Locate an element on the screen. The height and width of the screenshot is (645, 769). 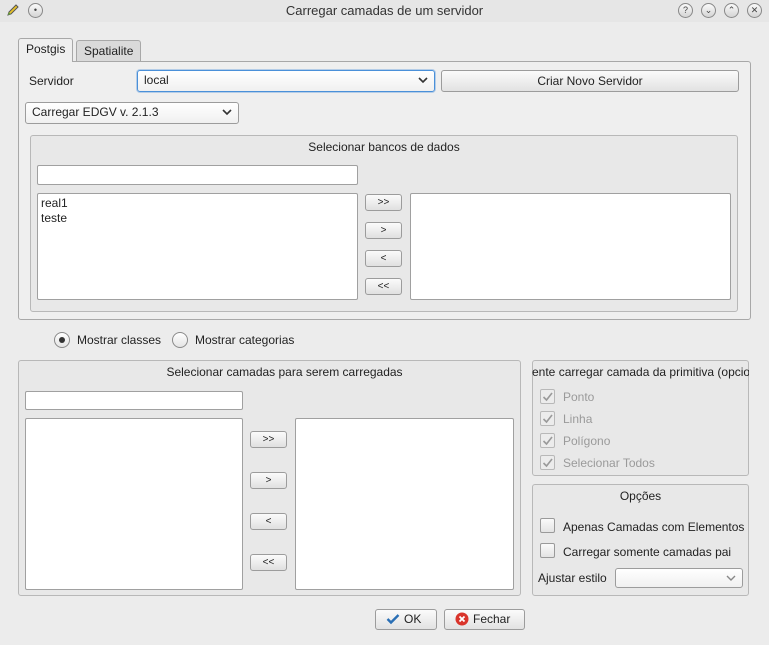
primitive-group-title: ente carregar camada da primitiva (opcio is located at coordinates (640, 372).